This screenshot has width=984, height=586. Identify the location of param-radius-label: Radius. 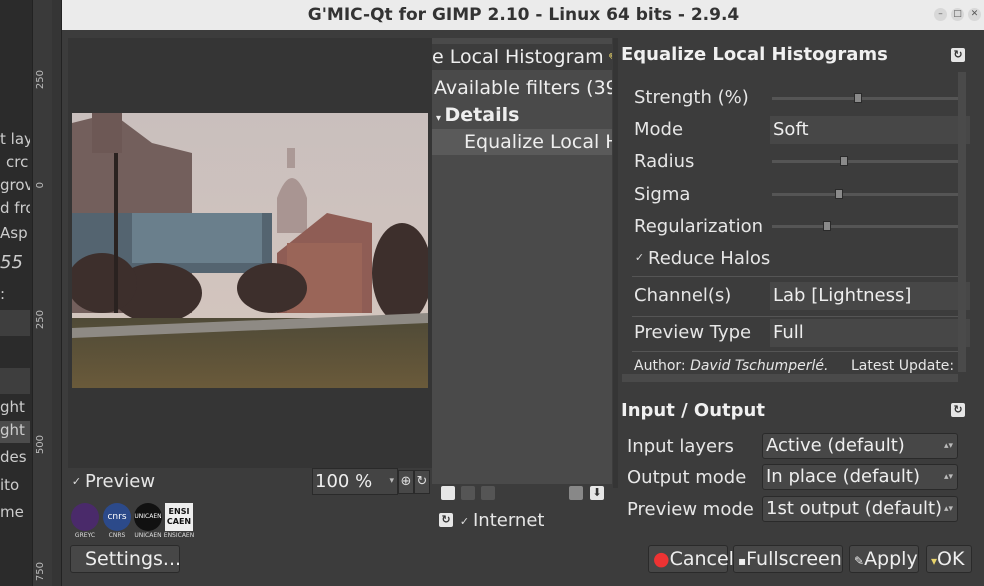
(664, 161).